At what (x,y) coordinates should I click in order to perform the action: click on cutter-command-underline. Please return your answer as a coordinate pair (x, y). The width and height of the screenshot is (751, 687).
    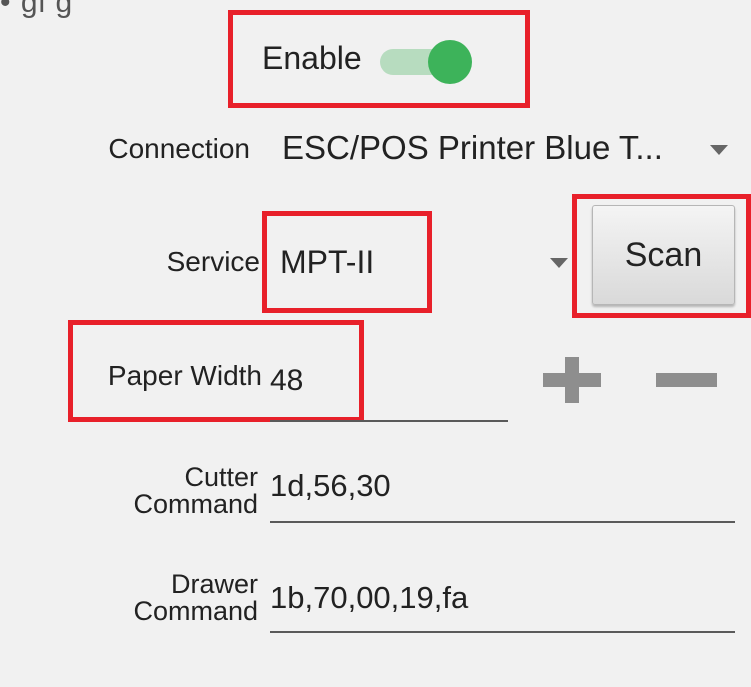
    Looking at the image, I should click on (502, 522).